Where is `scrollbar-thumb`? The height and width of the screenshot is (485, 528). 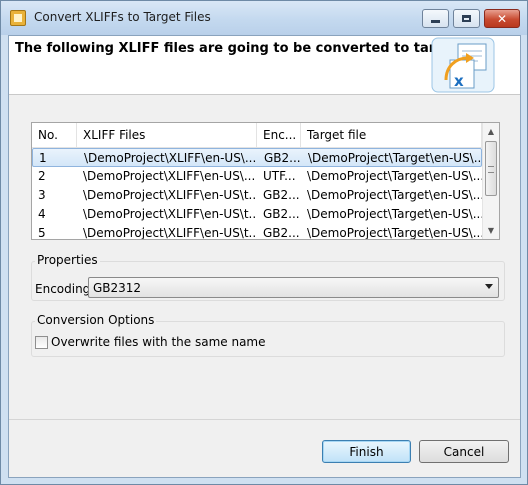
scrollbar-thumb is located at coordinates (491, 168).